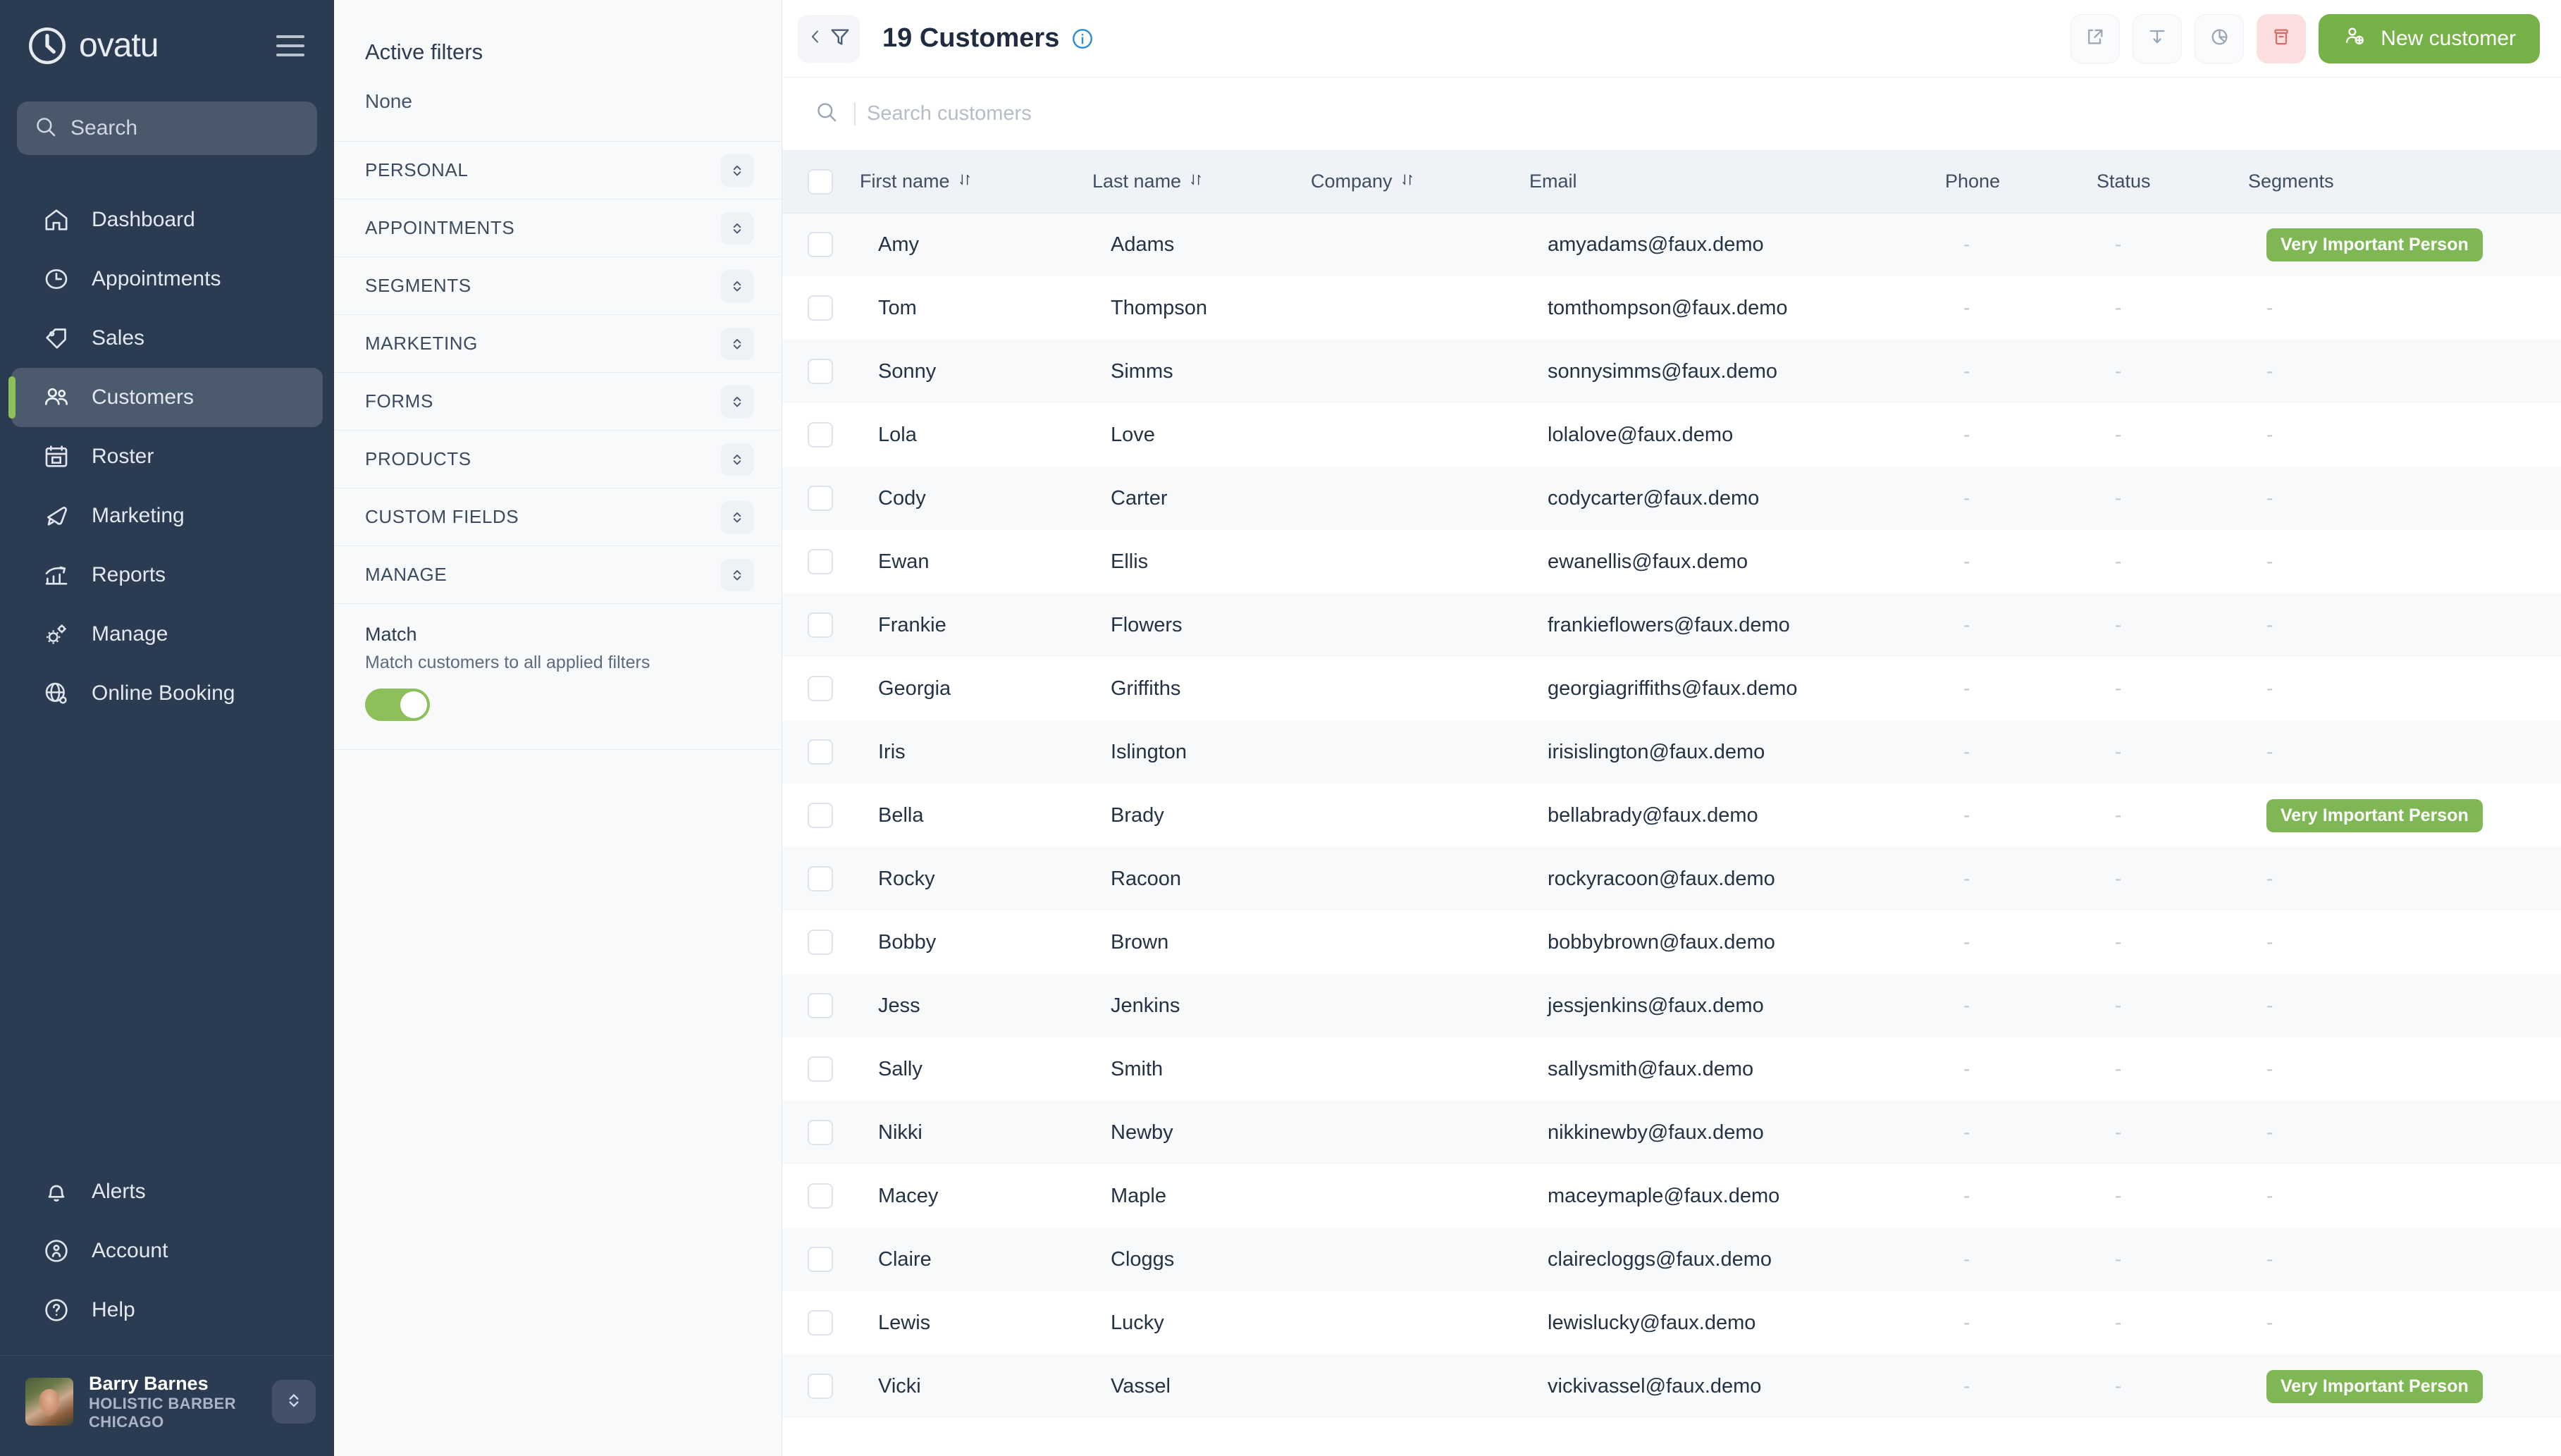 Image resolution: width=2561 pixels, height=1456 pixels. Describe the element at coordinates (1202, 688) in the screenshot. I see `cell-last-name: Griffiths` at that location.